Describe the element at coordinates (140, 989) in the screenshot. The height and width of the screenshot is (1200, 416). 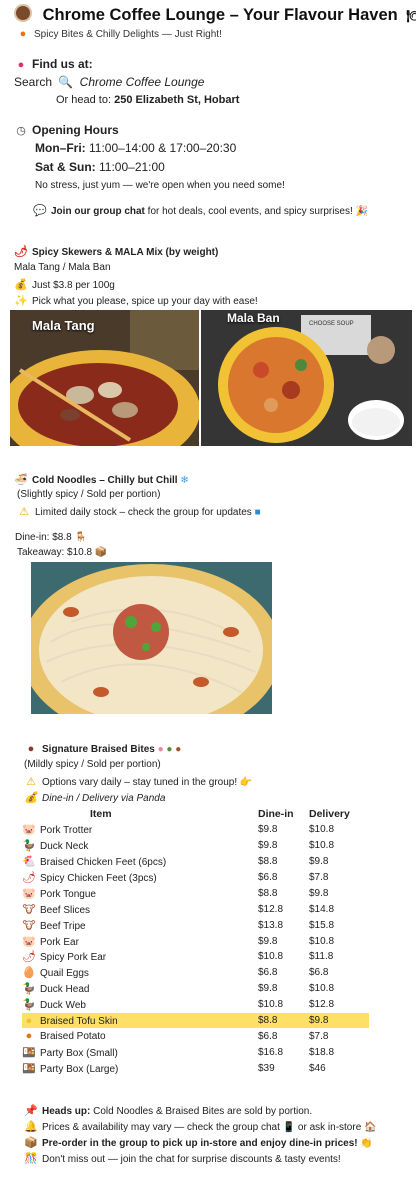
I see `item-cell: 🦆 Duck Head` at that location.